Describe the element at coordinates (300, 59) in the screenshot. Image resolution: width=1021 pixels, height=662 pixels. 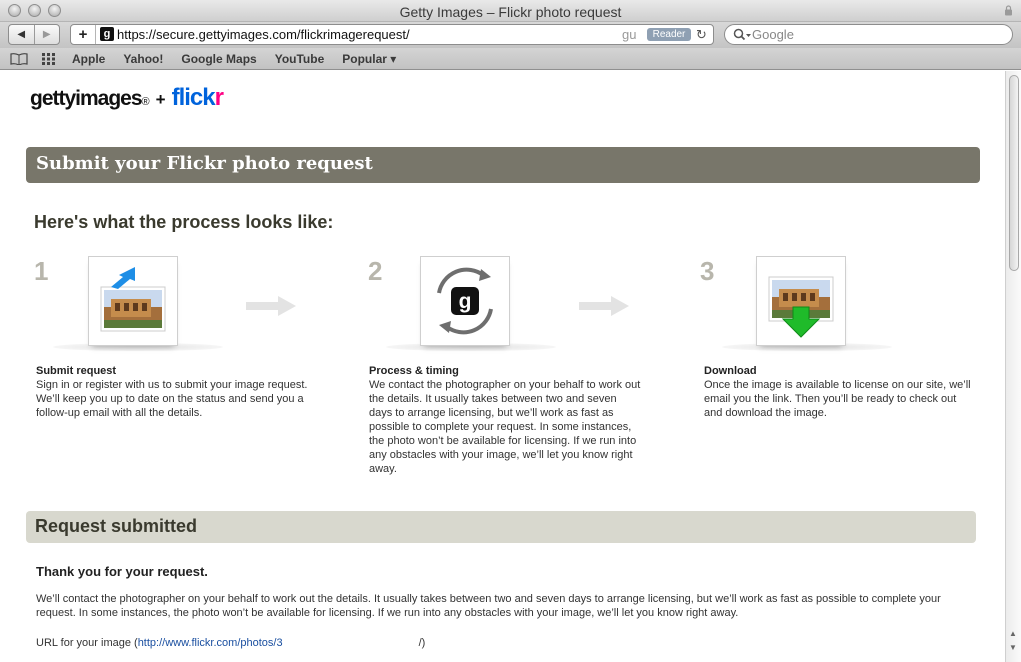
I see `bookmark-youtube: YouTube` at that location.